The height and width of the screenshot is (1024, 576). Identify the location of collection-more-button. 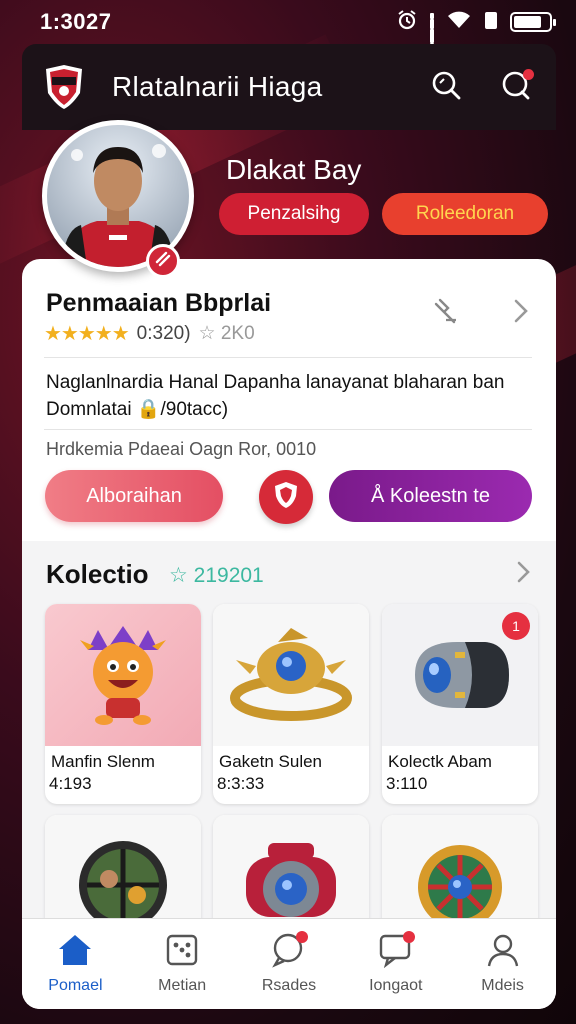
(524, 574).